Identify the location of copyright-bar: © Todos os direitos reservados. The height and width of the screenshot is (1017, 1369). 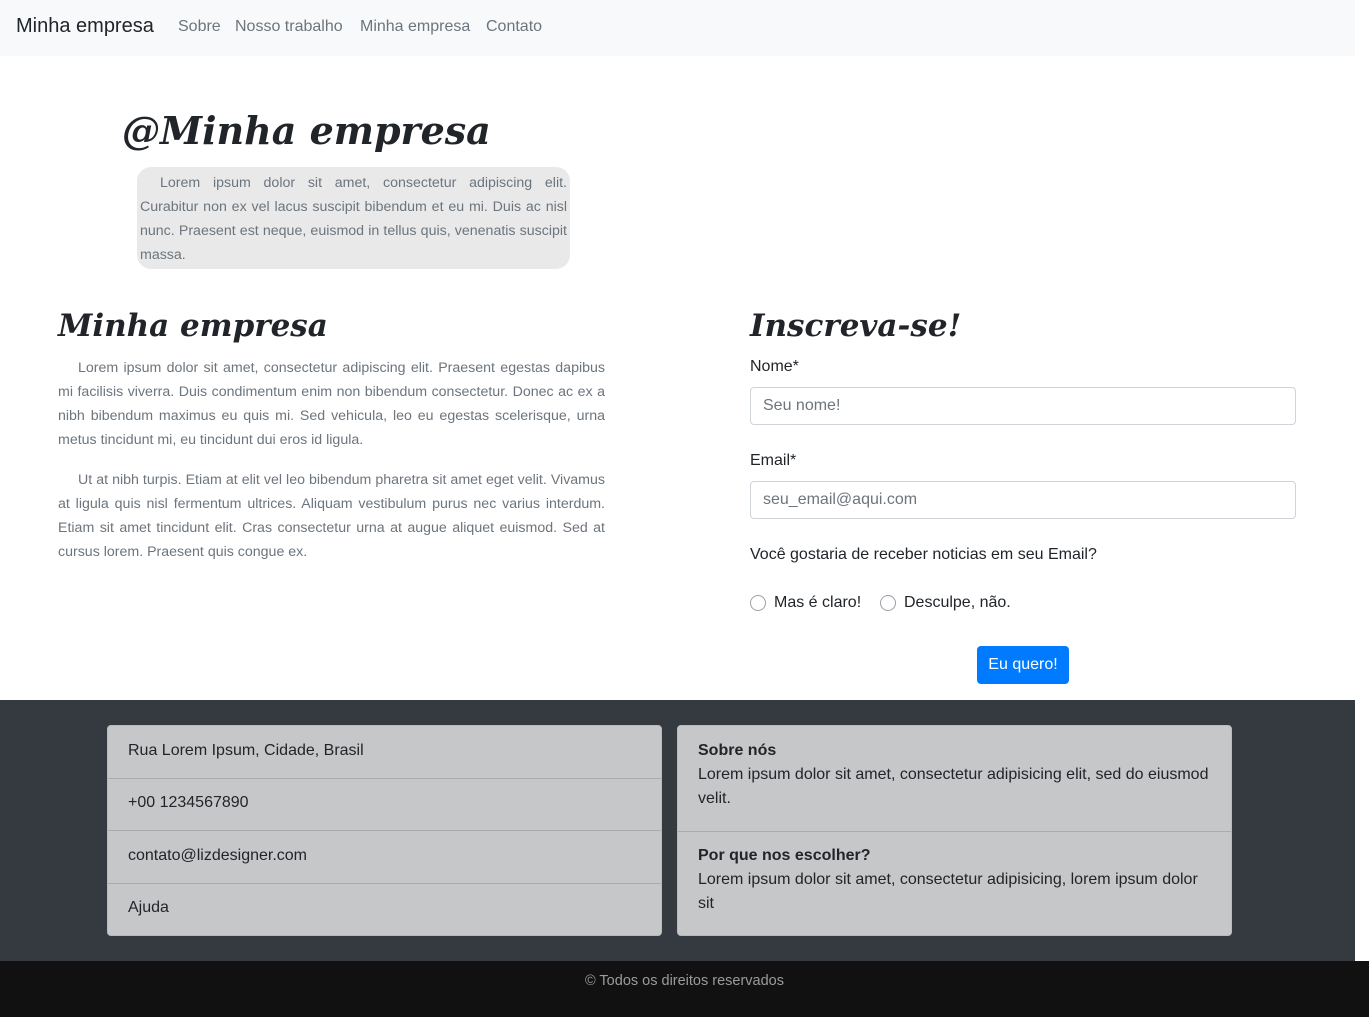
(684, 989).